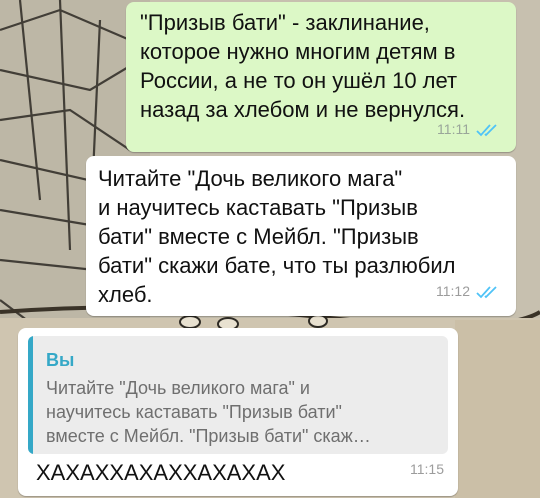  I want to click on message-time: 11:12, so click(453, 291).